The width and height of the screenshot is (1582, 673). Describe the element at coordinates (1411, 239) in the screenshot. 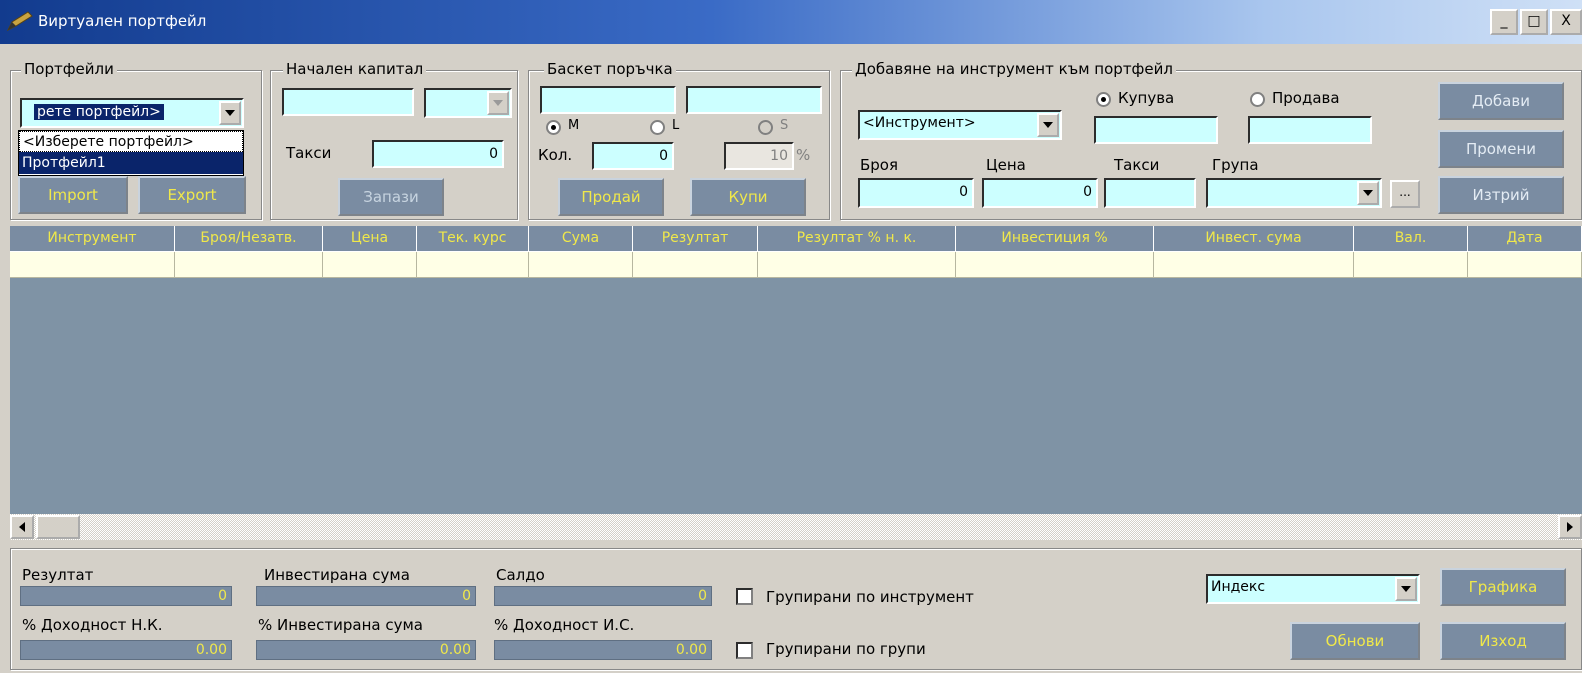

I see `column-header-currency: Вал.` at that location.